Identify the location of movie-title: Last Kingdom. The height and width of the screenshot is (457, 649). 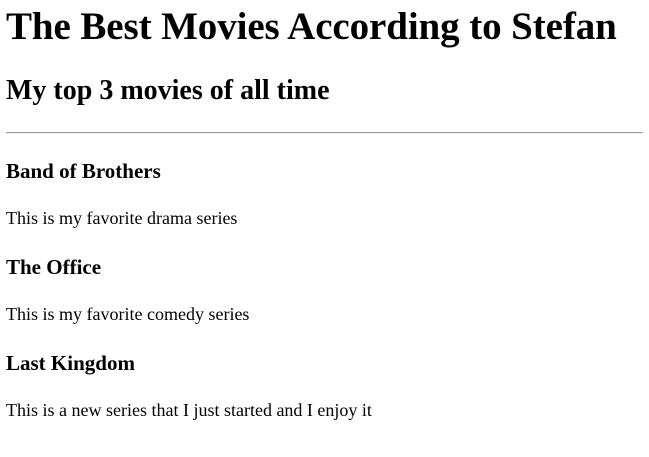
(70, 363).